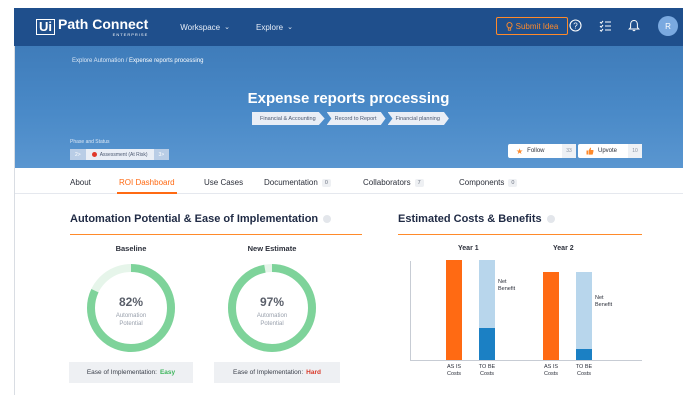  Describe the element at coordinates (161, 154) in the screenshot. I see `phase-next-button: 3>` at that location.